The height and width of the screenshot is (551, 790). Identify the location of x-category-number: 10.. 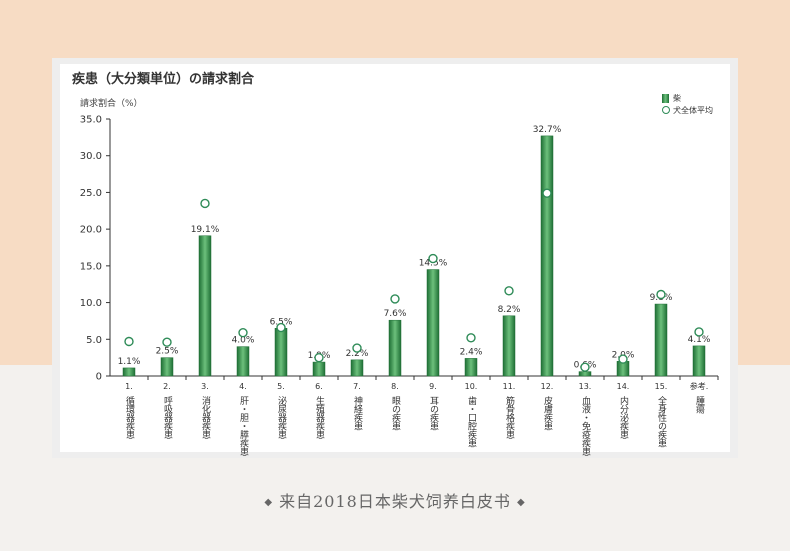
(471, 386).